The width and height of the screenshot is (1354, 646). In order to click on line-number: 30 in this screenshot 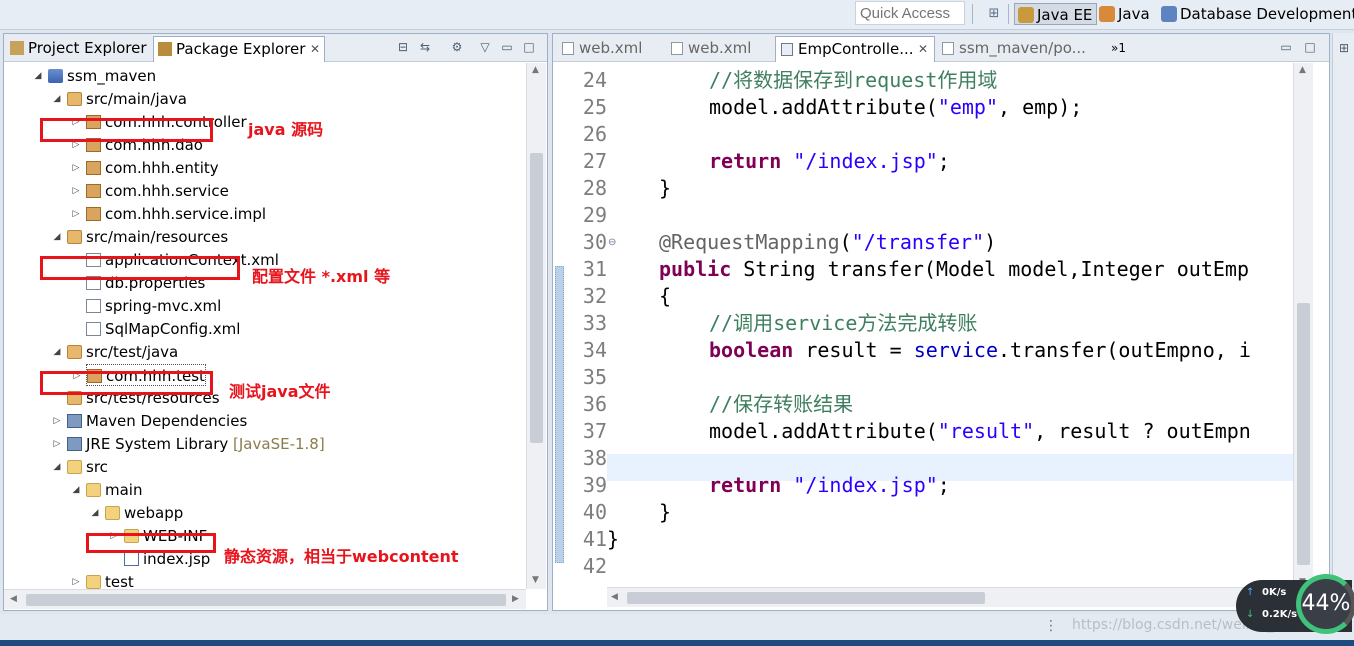, I will do `click(594, 242)`.